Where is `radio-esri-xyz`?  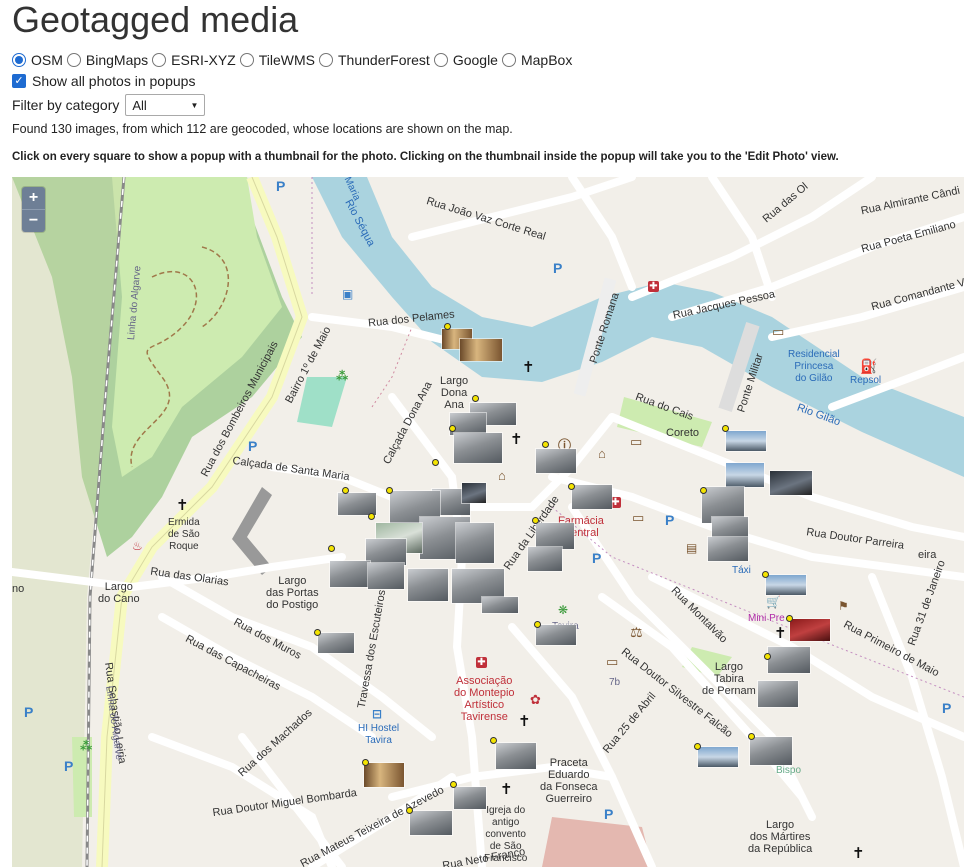 radio-esri-xyz is located at coordinates (159, 60).